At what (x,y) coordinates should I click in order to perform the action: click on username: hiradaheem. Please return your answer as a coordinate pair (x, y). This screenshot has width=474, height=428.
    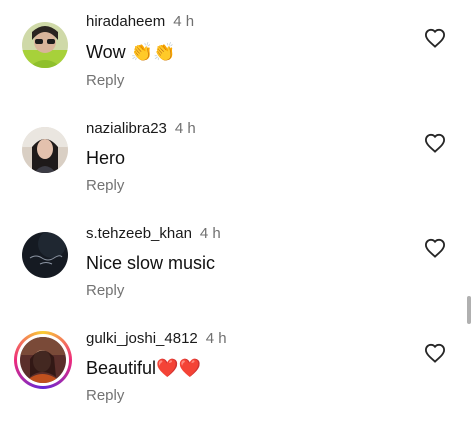
    Looking at the image, I should click on (125, 21).